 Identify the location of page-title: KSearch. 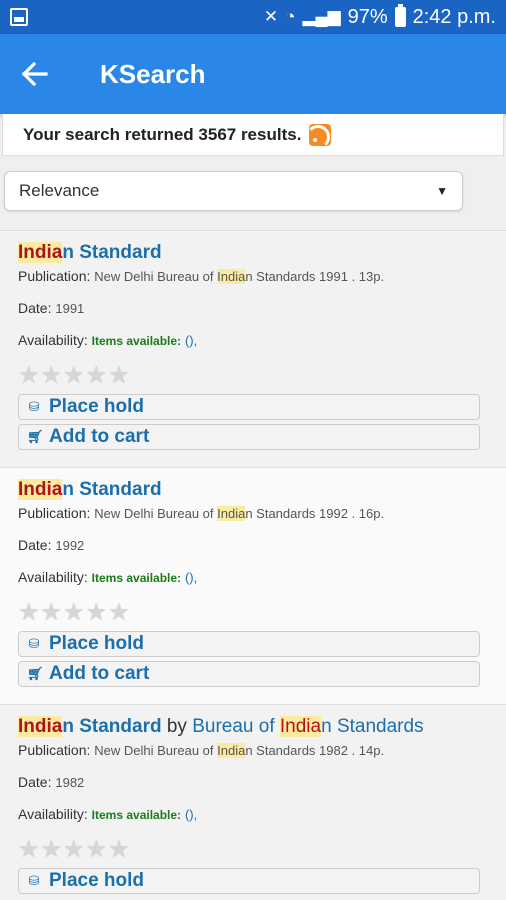
(153, 73).